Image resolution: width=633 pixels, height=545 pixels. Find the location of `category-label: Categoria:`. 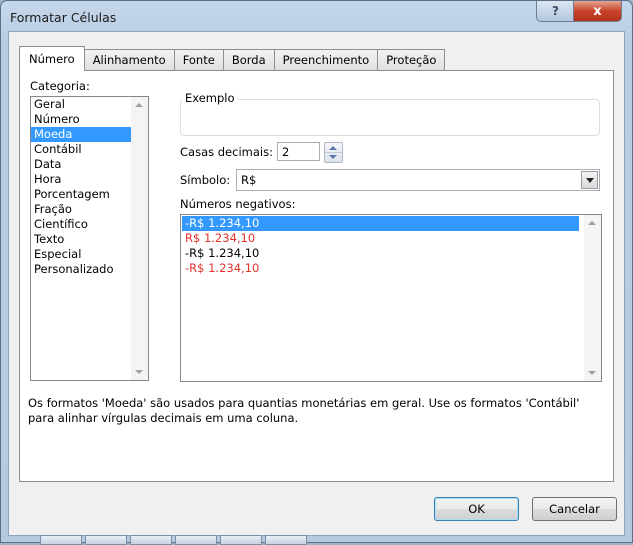

category-label: Categoria: is located at coordinates (60, 86).